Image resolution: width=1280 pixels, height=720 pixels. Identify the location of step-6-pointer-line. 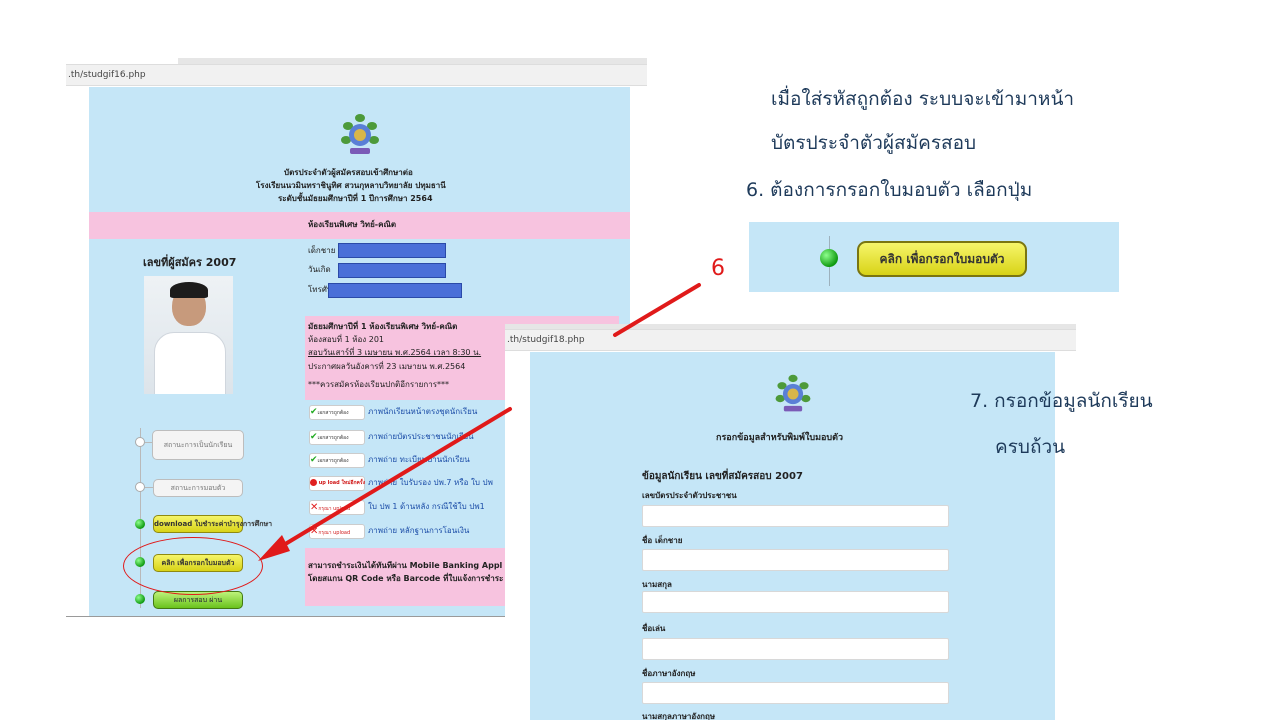
(657, 310).